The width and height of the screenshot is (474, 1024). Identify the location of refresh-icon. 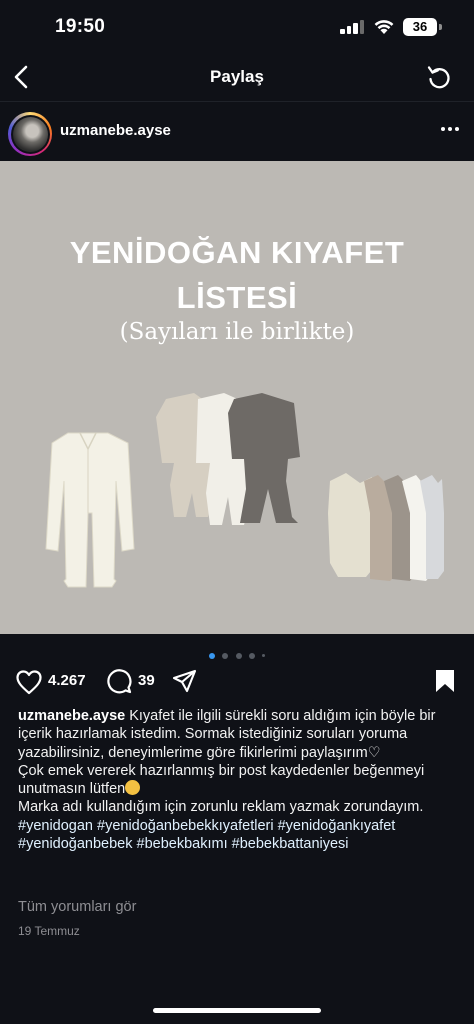
(439, 77).